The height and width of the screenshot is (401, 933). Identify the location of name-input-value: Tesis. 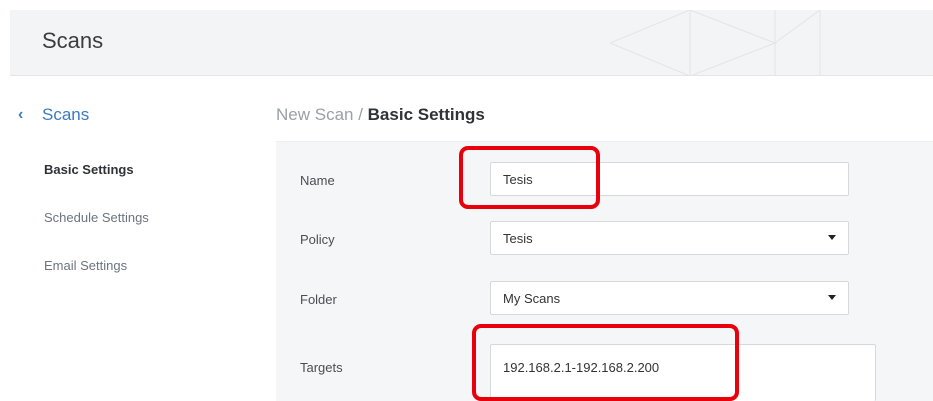
(518, 179).